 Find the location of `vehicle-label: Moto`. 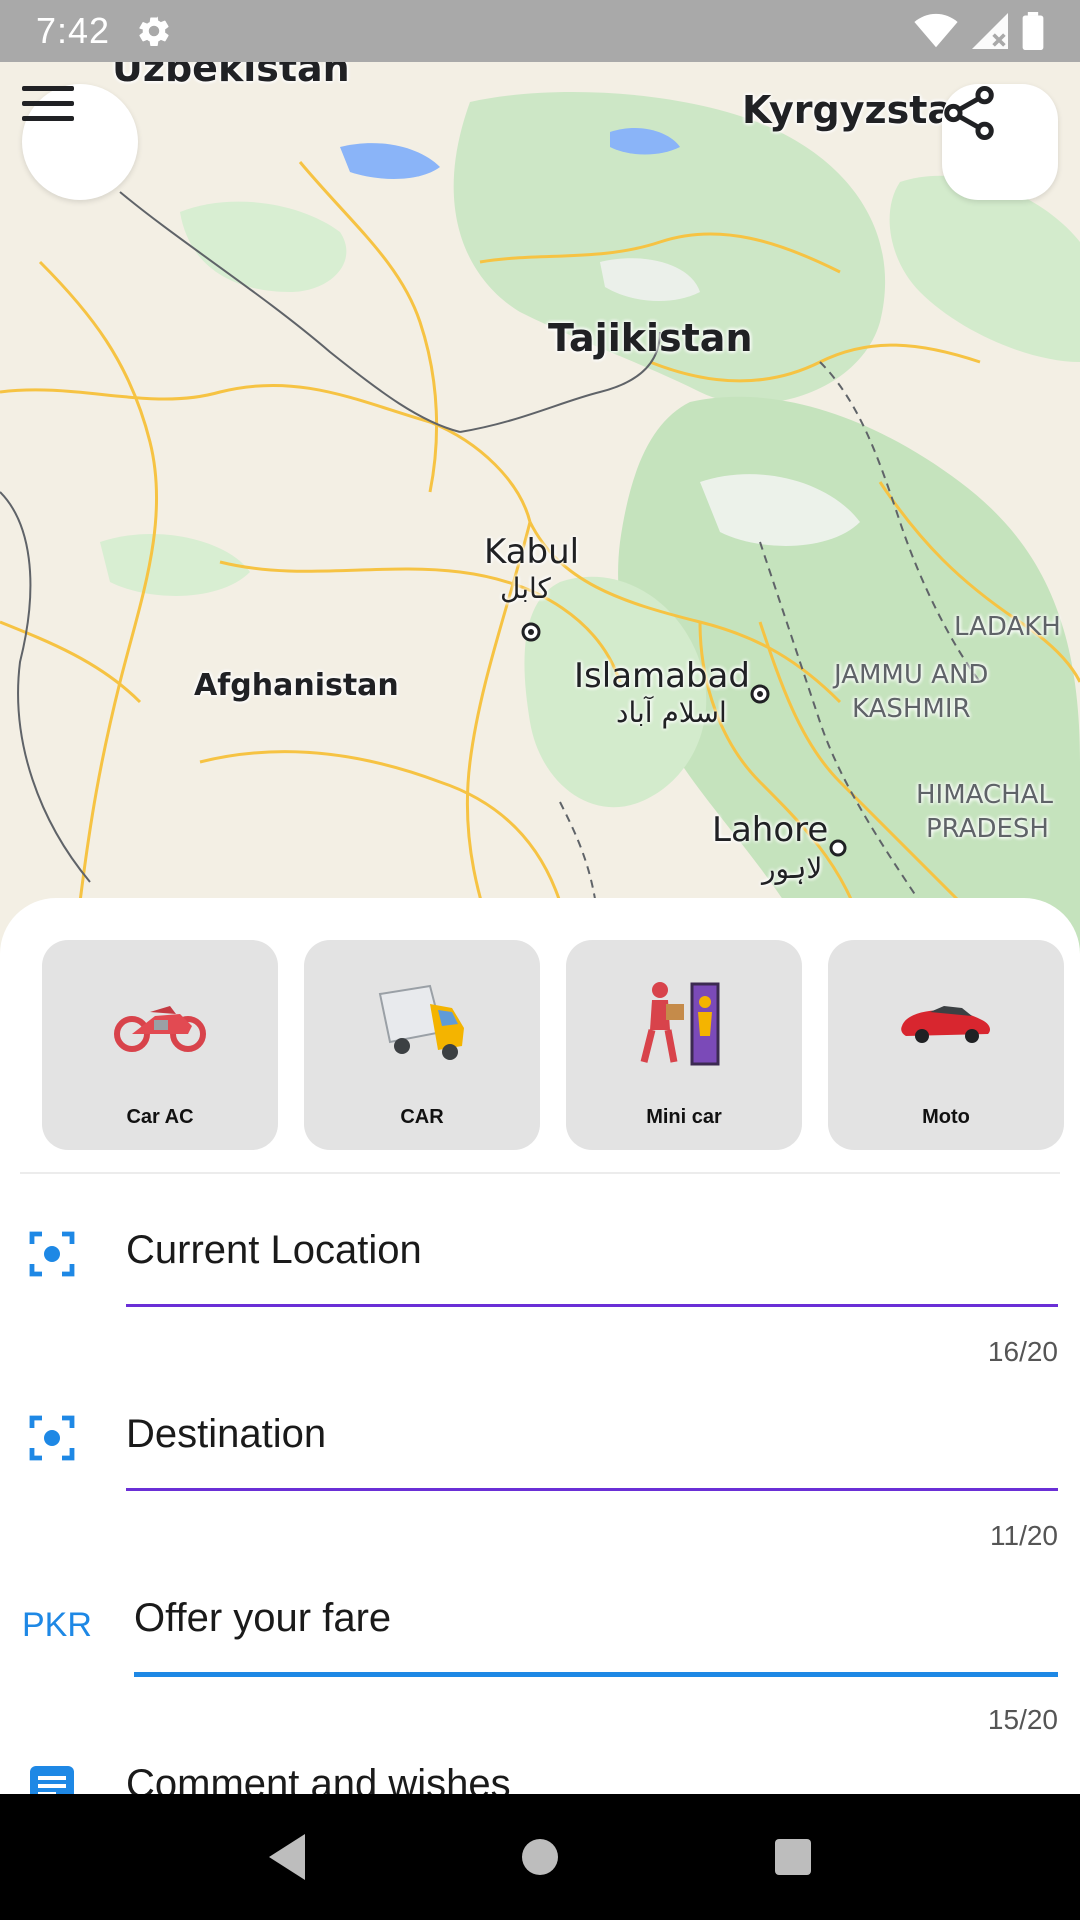

vehicle-label: Moto is located at coordinates (946, 1117).